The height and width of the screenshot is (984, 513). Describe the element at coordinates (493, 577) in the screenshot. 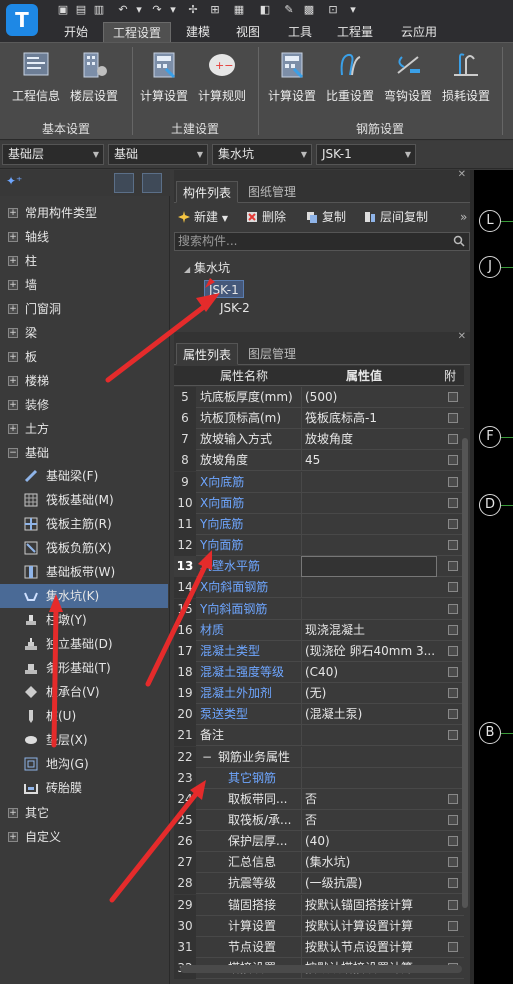

I see `drawing-canvas: L J F D B` at that location.